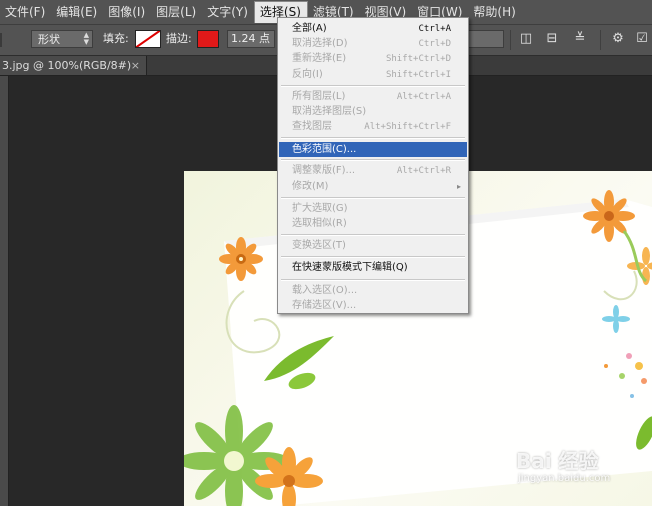  Describe the element at coordinates (135, 65) in the screenshot. I see `close-icon: ×` at that location.